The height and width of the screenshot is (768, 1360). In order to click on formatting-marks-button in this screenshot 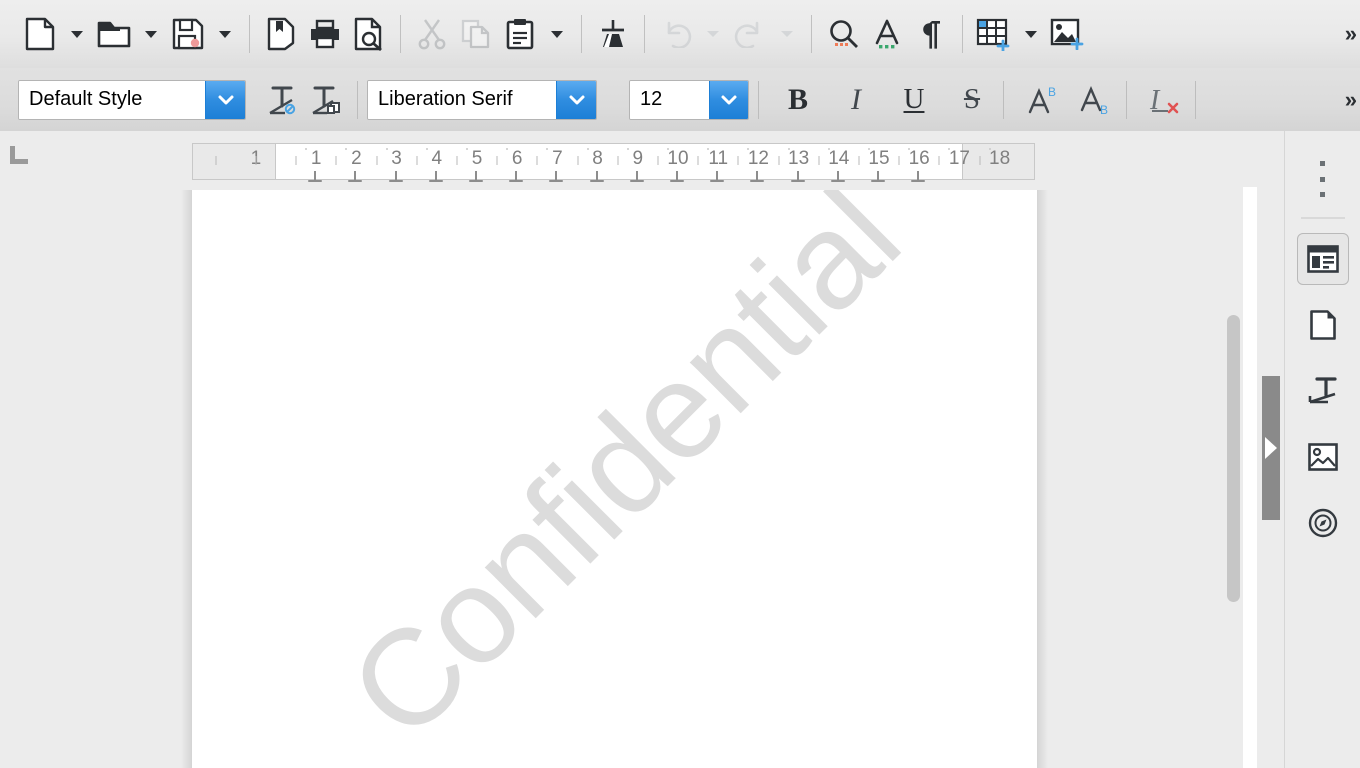, I will do `click(931, 34)`.